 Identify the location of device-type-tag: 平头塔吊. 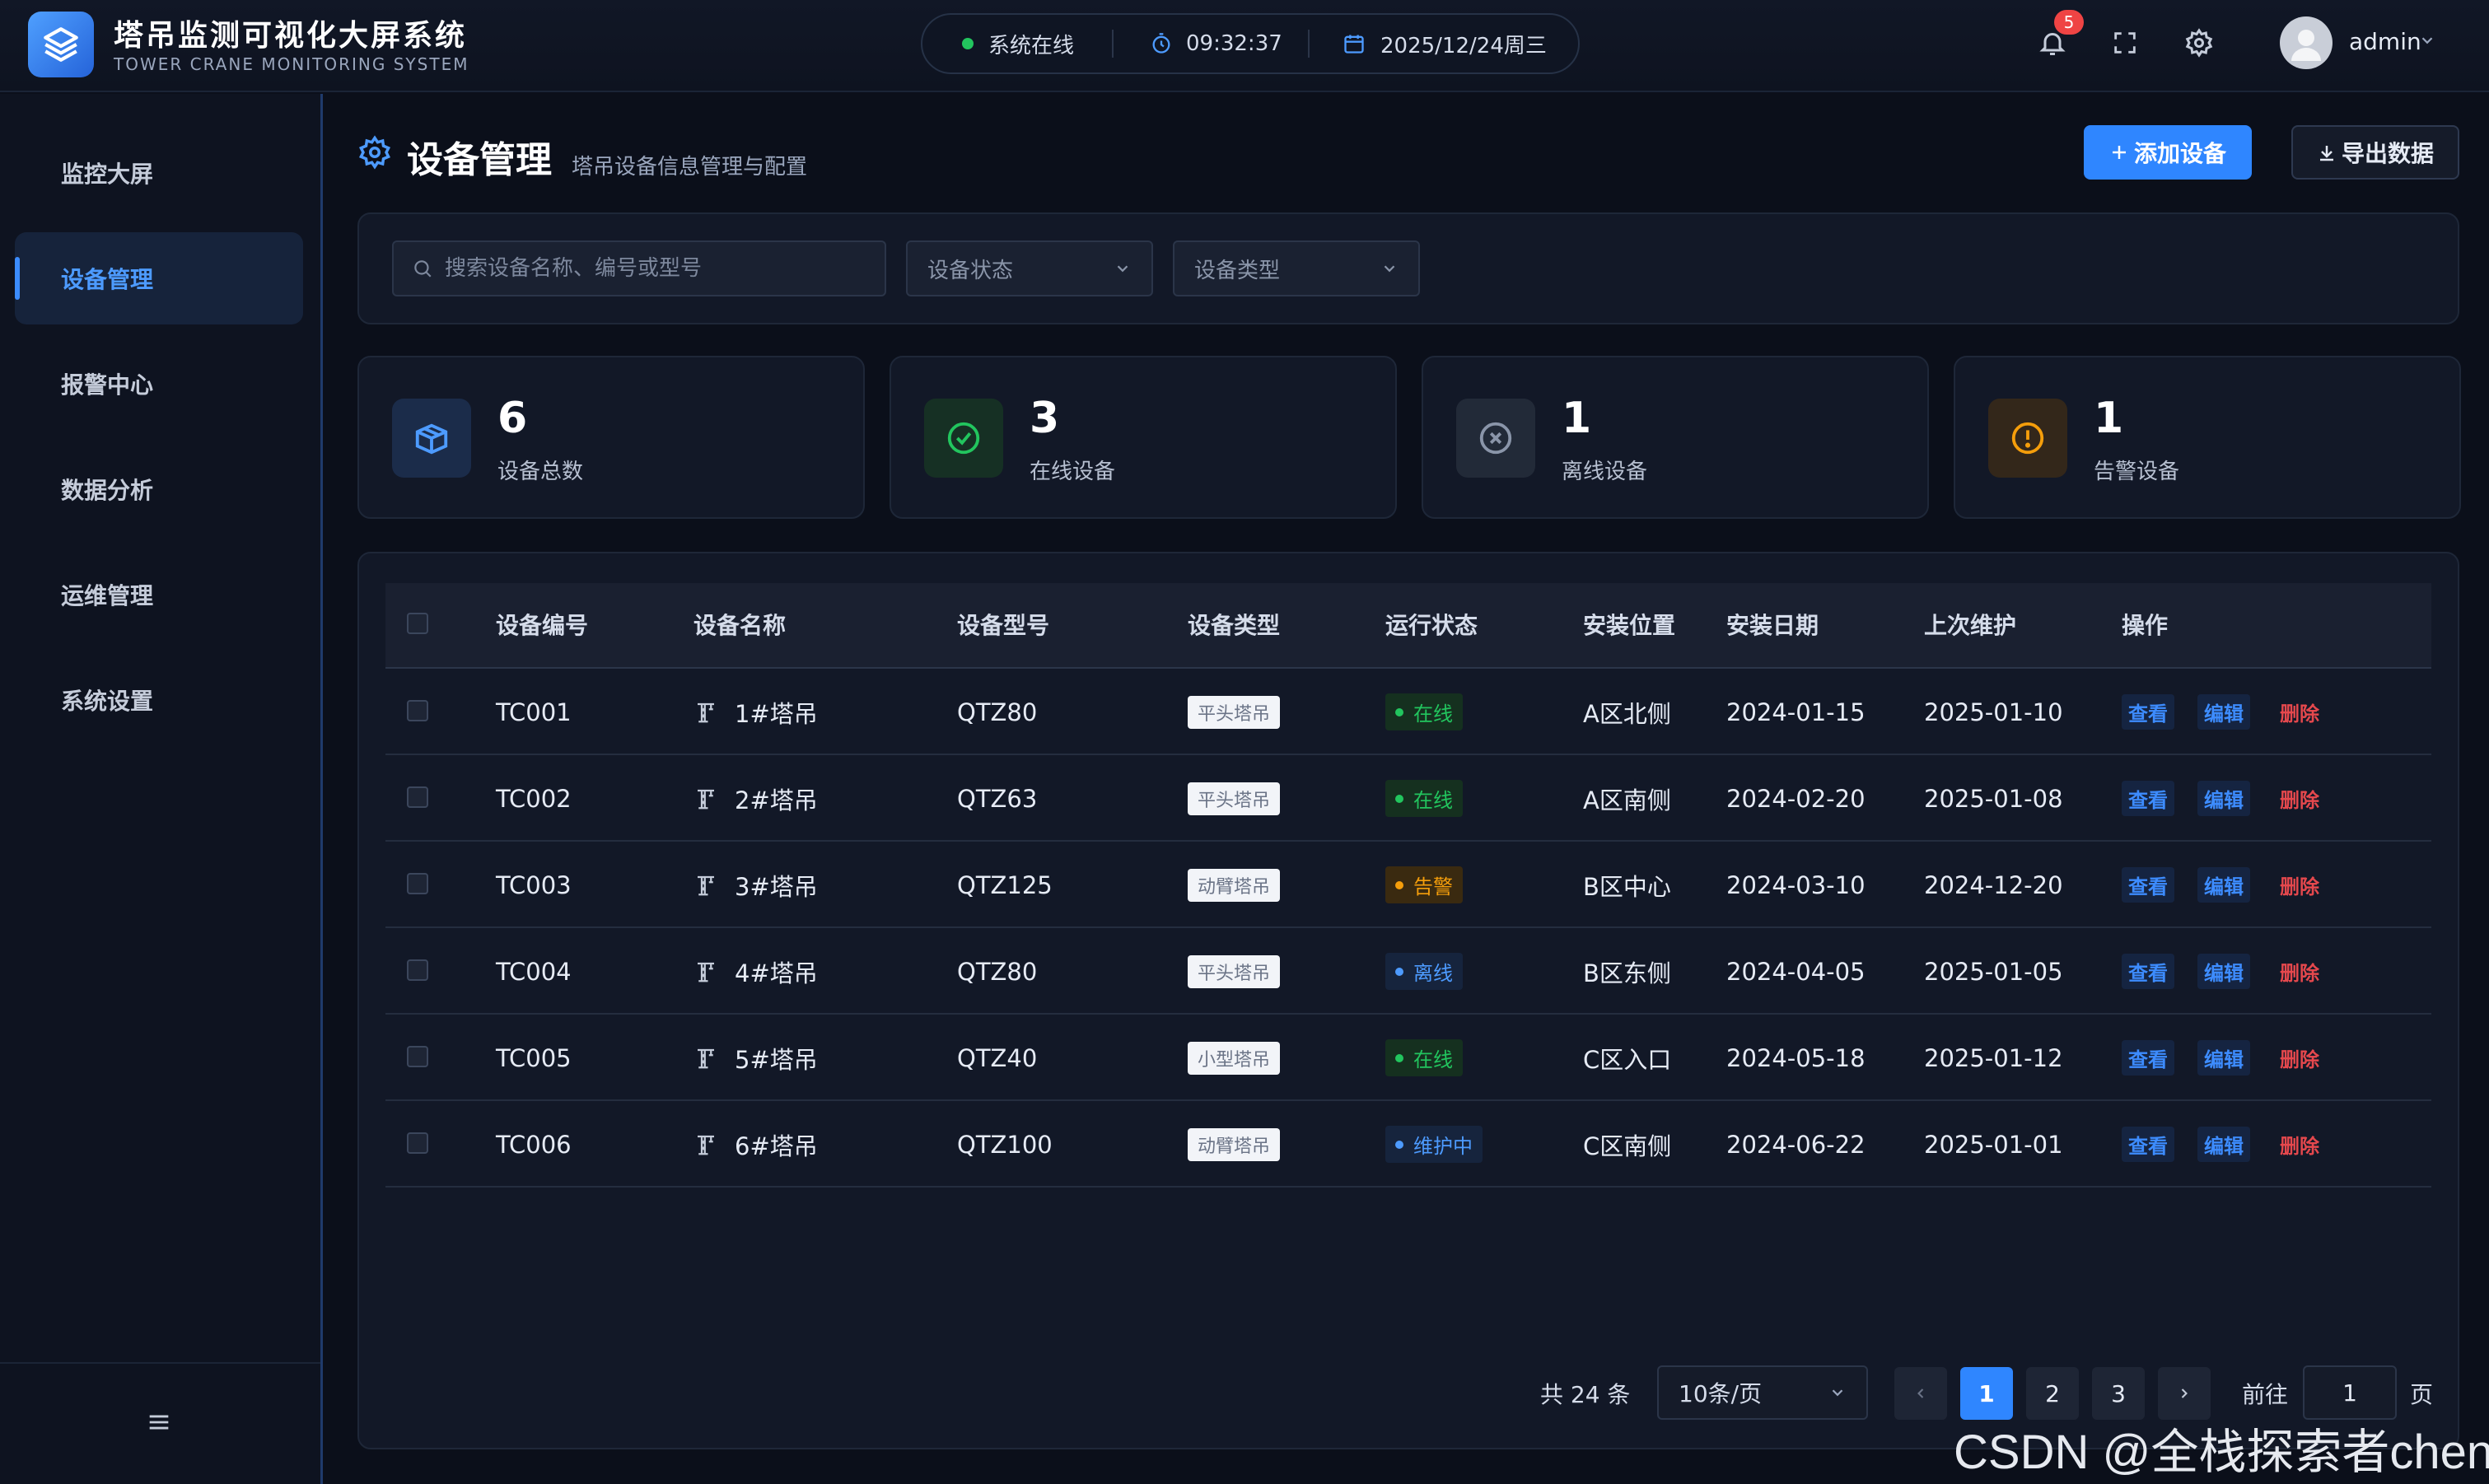
(1234, 712).